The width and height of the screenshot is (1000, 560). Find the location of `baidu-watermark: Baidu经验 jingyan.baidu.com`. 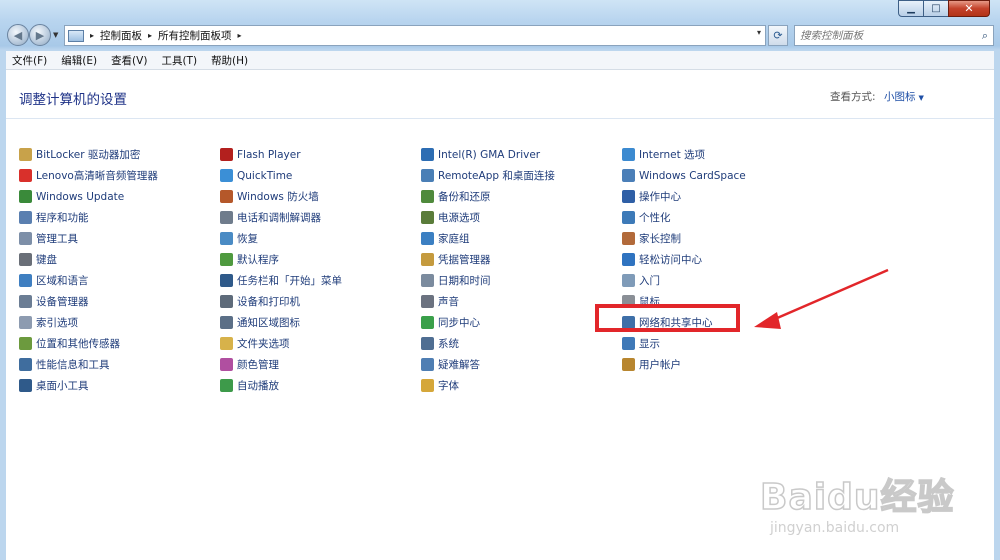

baidu-watermark: Baidu经验 jingyan.baidu.com is located at coordinates (874, 500).